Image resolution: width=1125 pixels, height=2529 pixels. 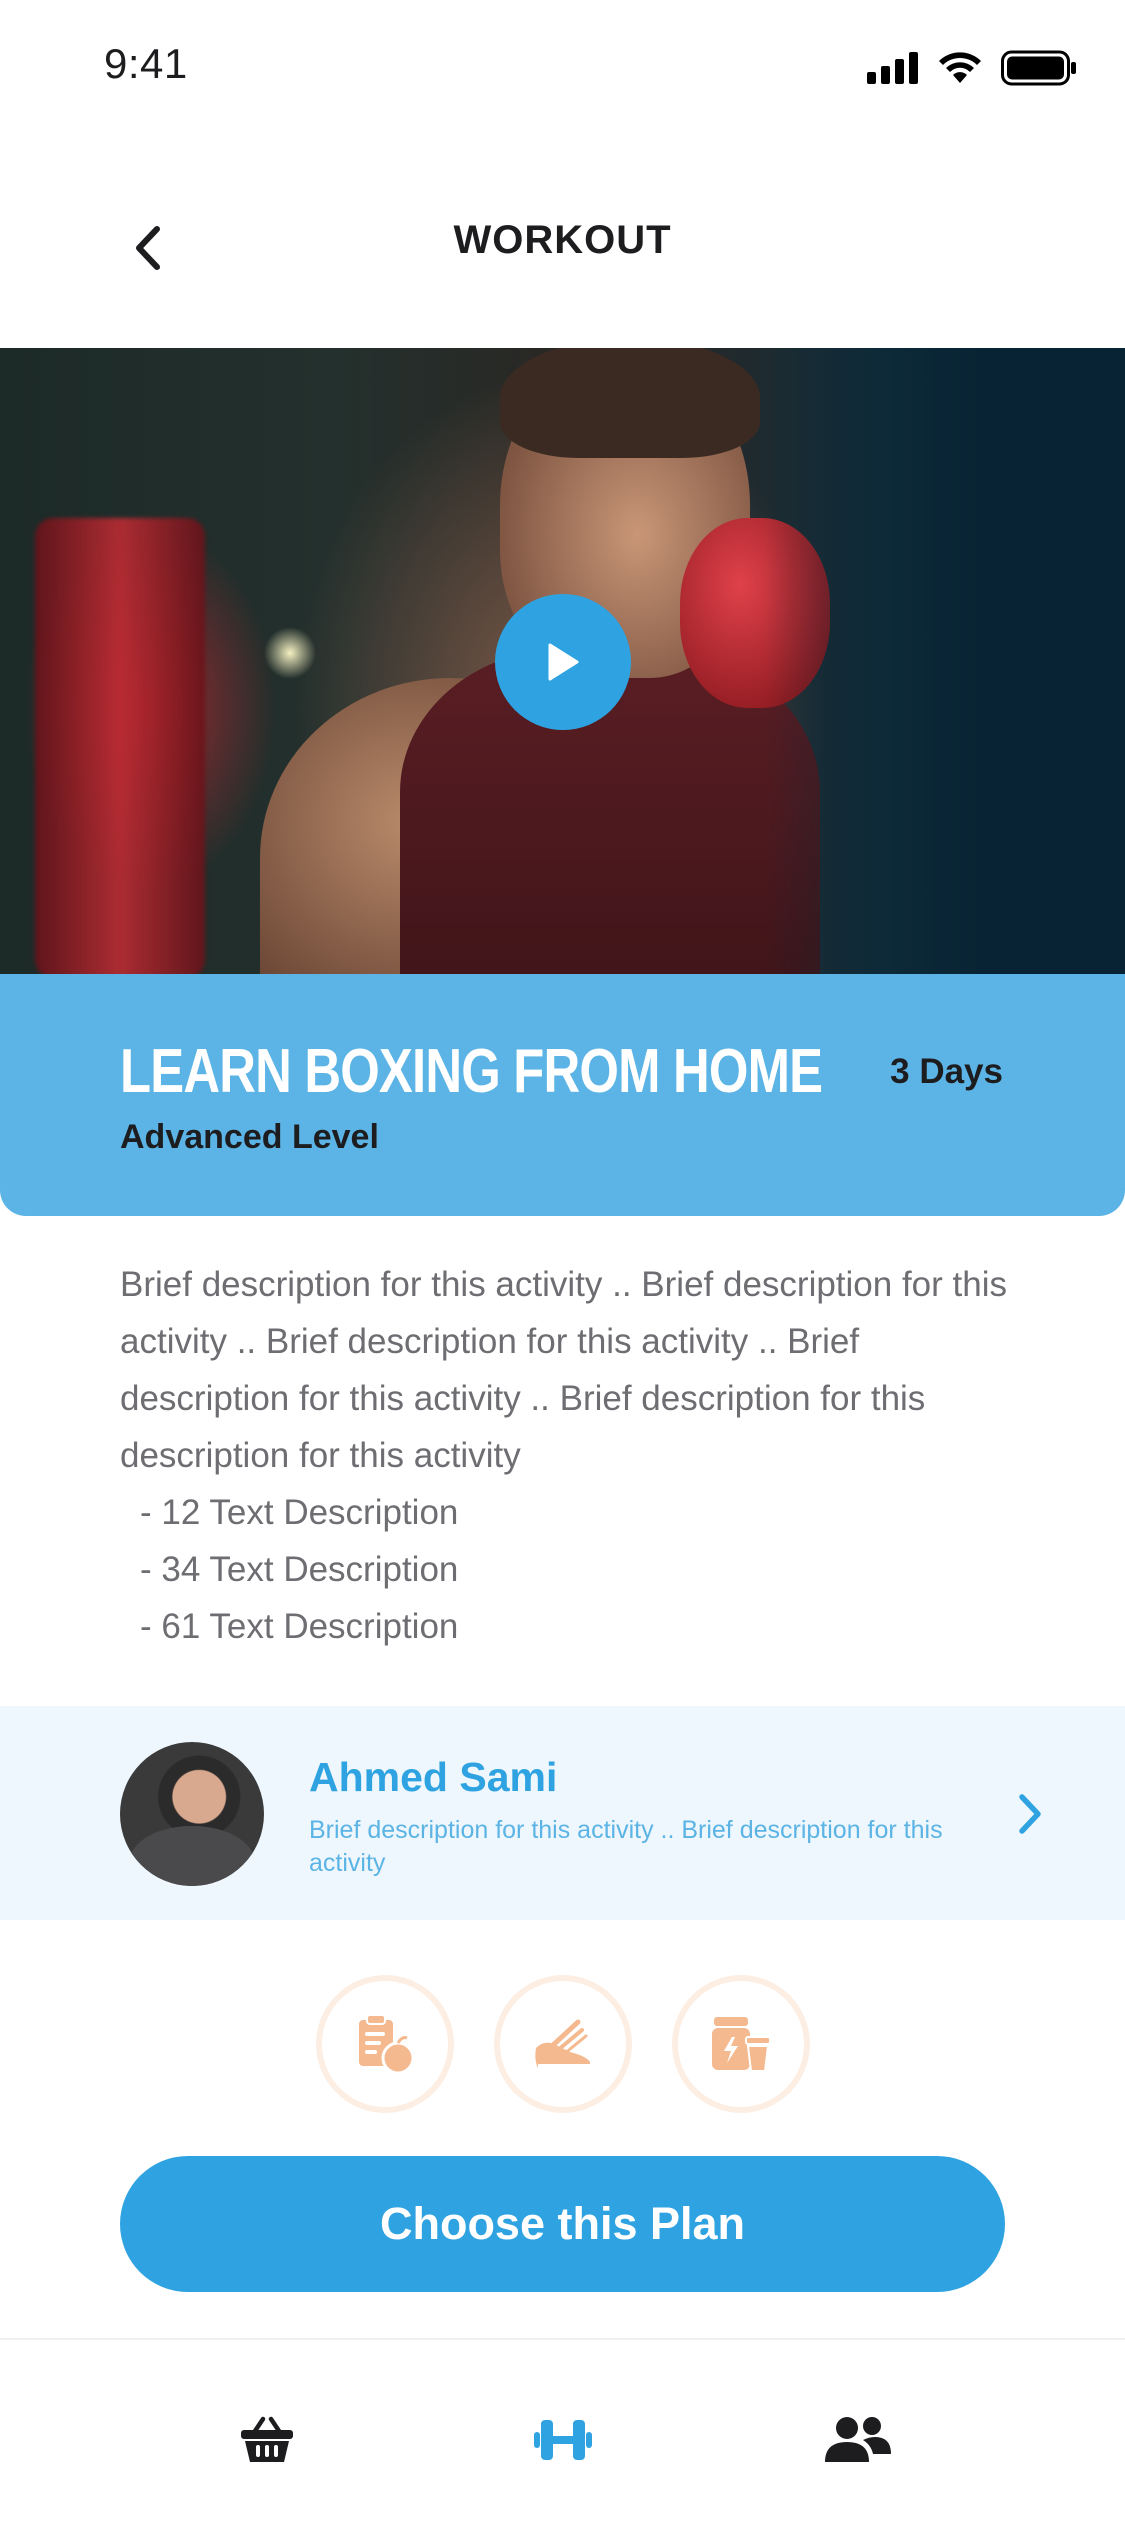 What do you see at coordinates (946, 1071) in the screenshot?
I see `program-duration: 3 Days` at bounding box center [946, 1071].